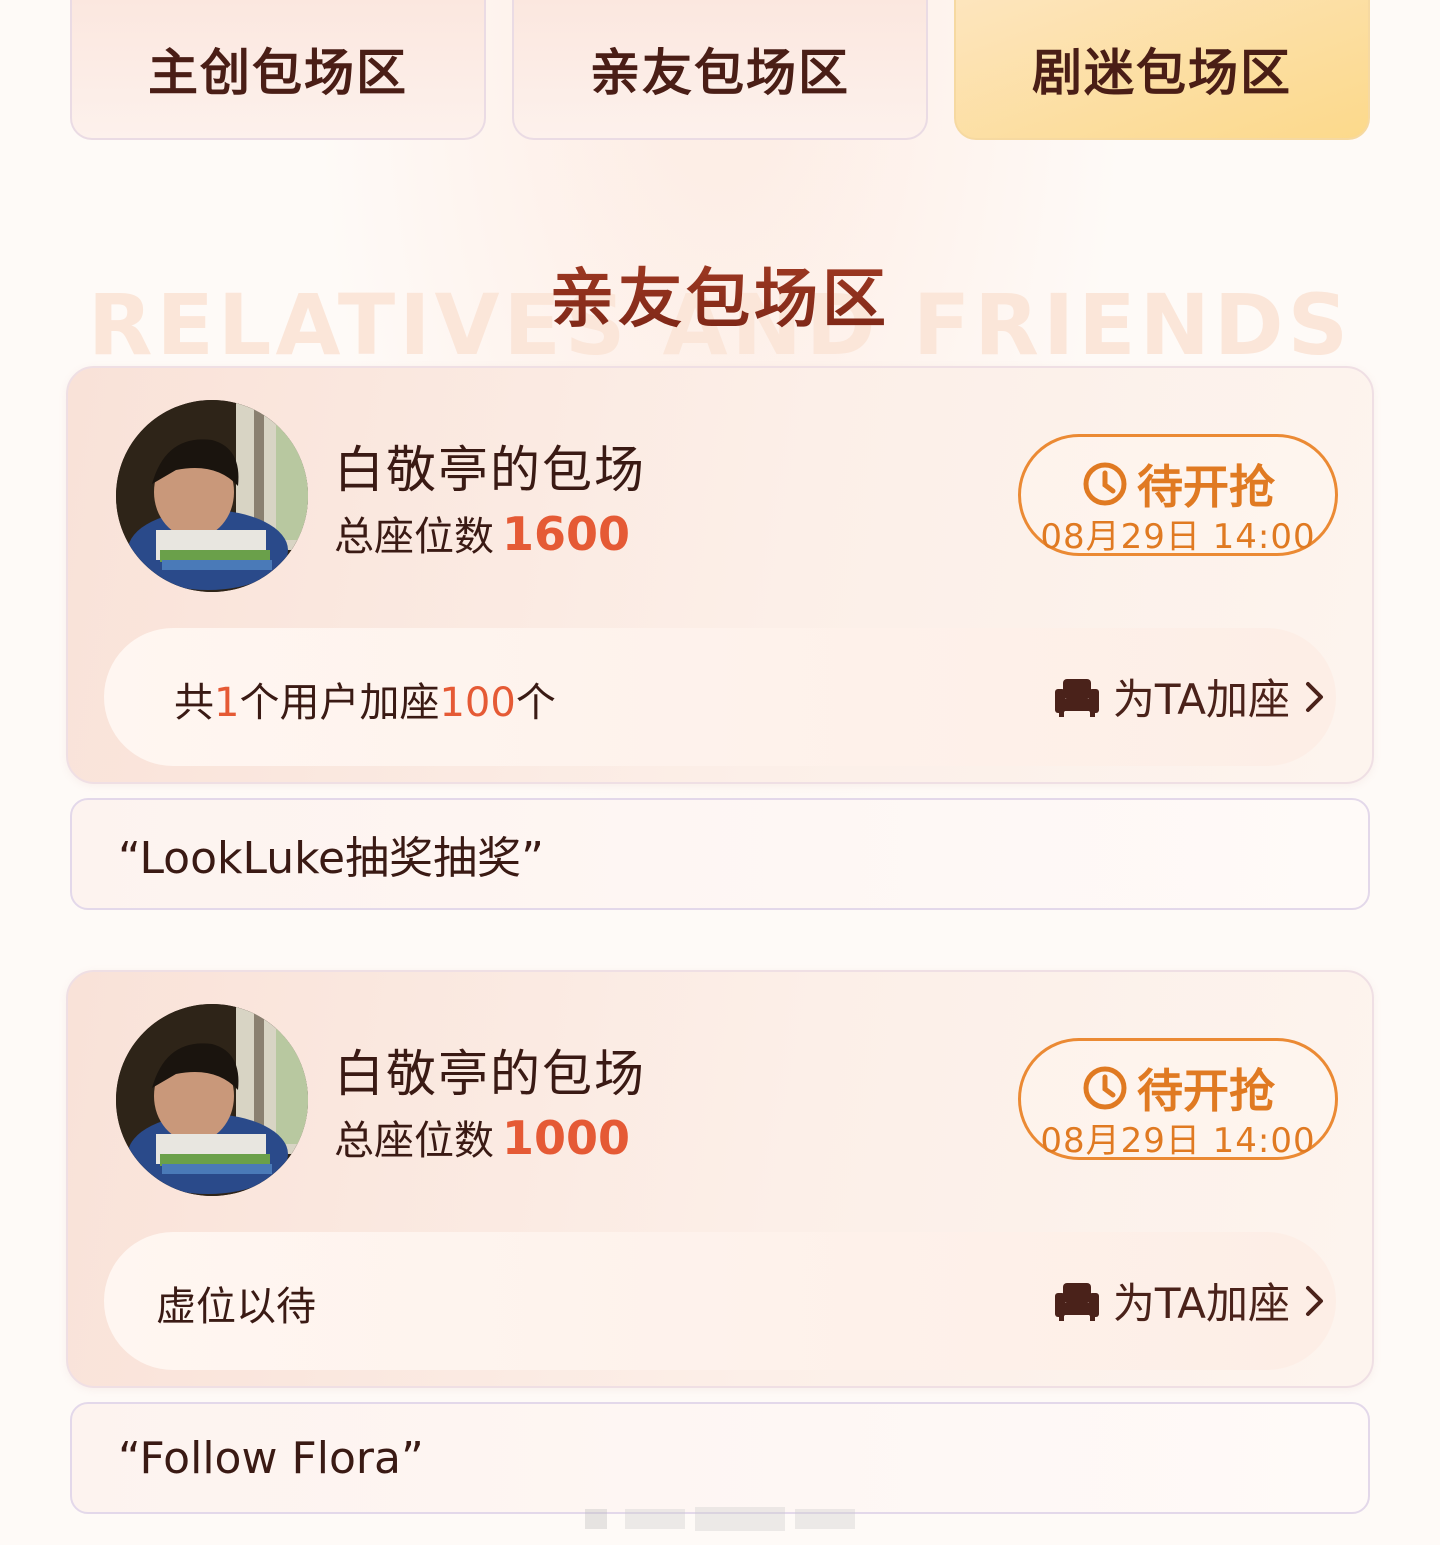  I want to click on summary-text: 个用户加座, so click(339, 703).